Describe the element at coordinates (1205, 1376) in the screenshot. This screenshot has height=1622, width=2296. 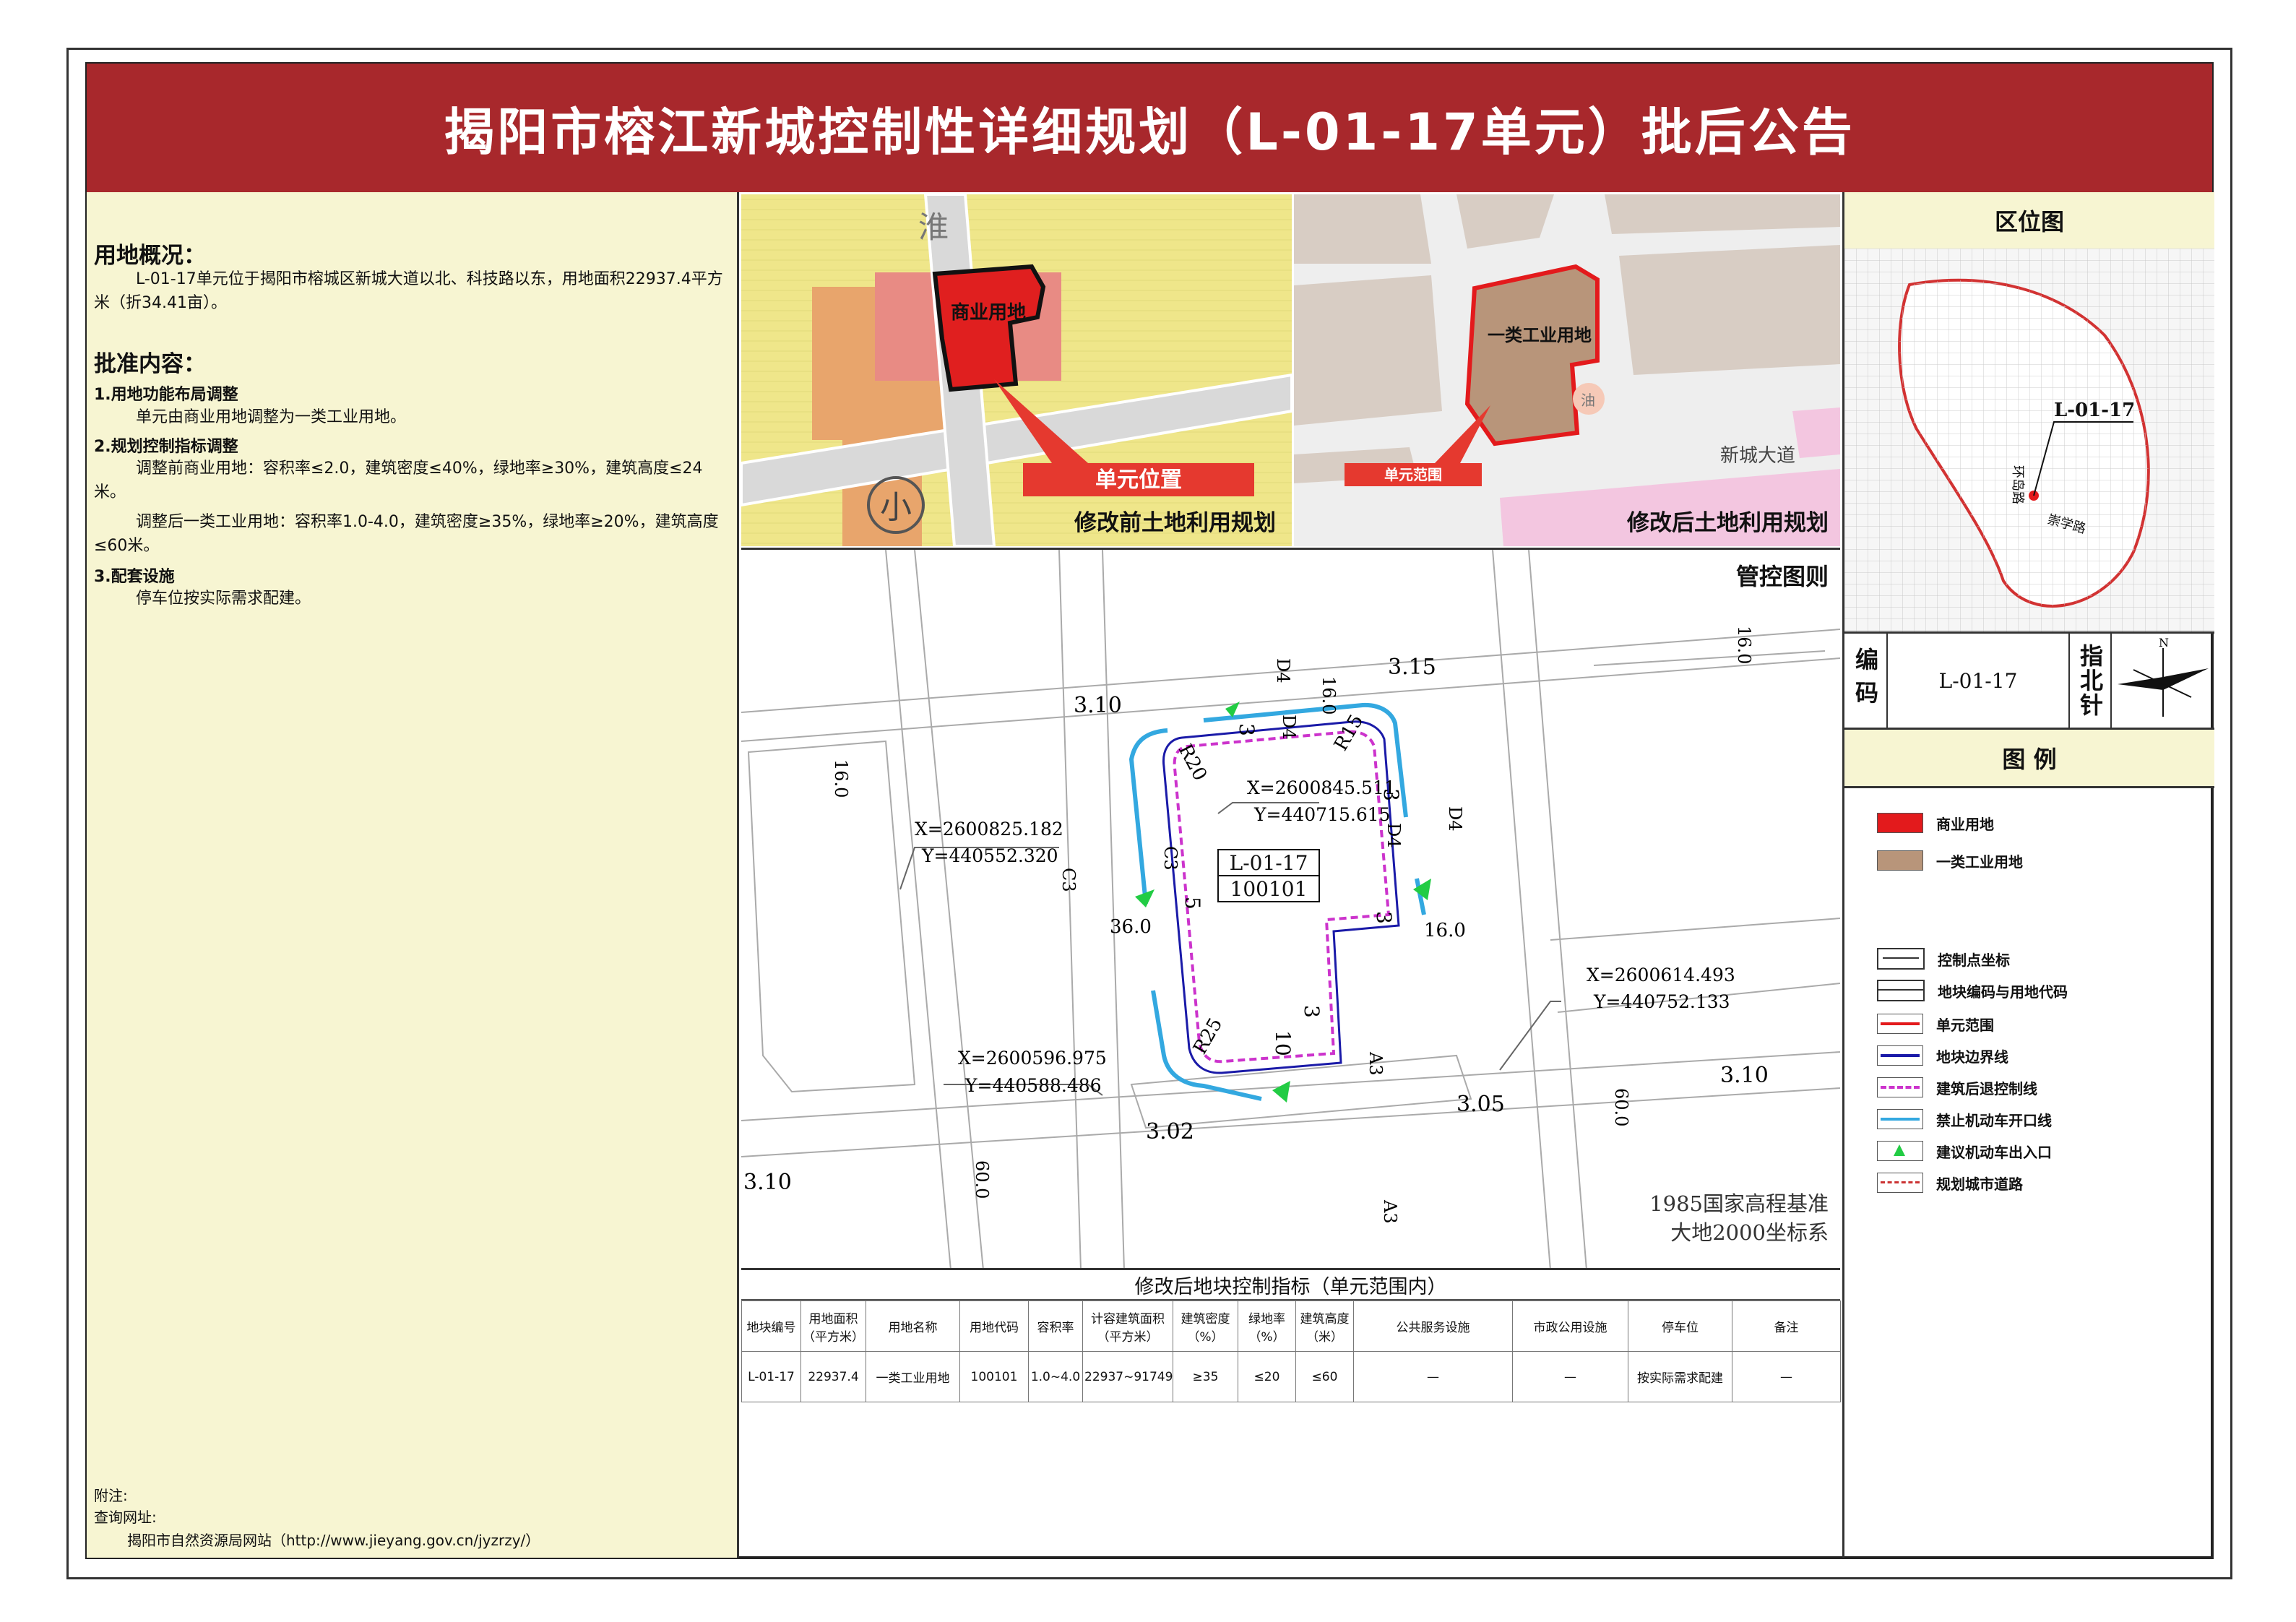
I see `td-density: ≥35` at that location.